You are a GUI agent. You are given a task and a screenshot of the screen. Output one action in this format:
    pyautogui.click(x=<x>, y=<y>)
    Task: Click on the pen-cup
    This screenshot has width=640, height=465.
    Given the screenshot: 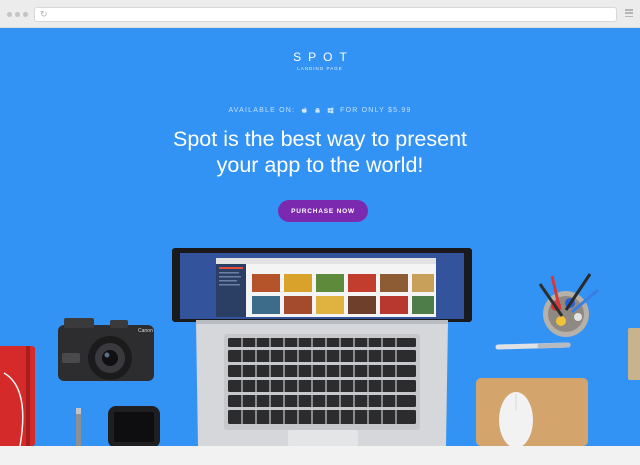 What is the action you would take?
    pyautogui.click(x=568, y=305)
    